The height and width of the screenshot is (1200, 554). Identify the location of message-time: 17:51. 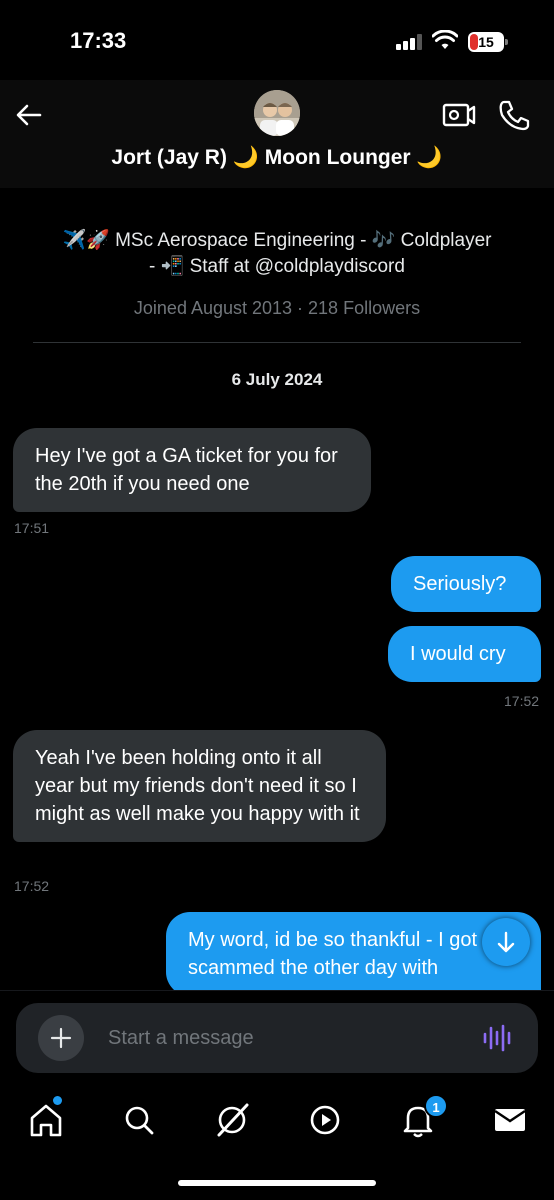
(32, 528).